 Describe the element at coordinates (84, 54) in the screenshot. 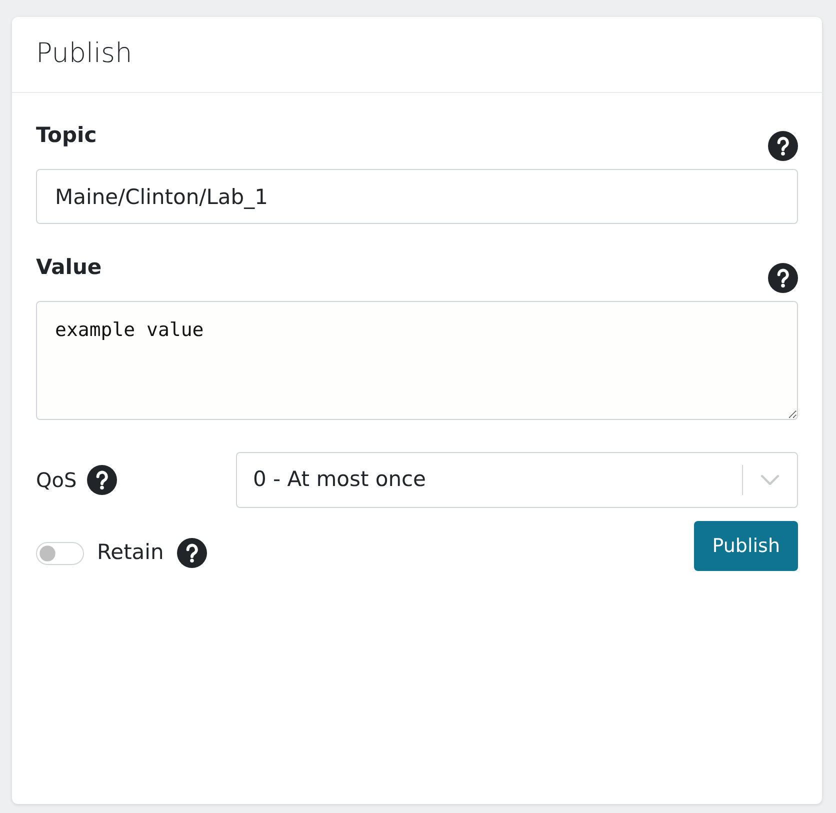

I see `card-title: Publish` at that location.